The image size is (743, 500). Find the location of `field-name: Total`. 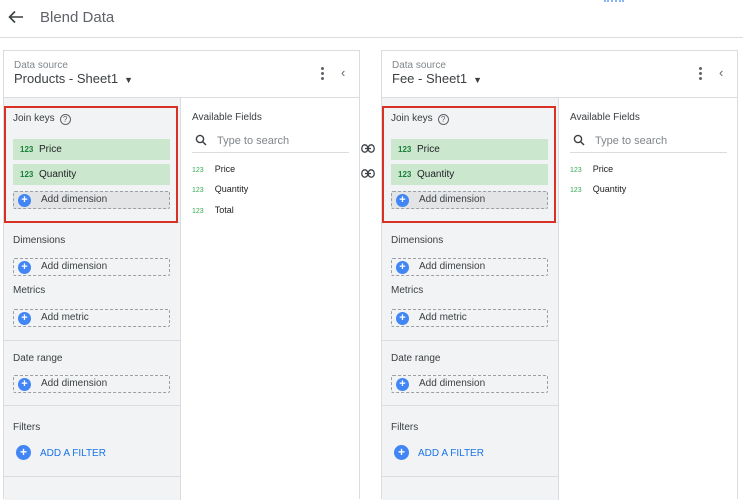

field-name: Total is located at coordinates (224, 210).